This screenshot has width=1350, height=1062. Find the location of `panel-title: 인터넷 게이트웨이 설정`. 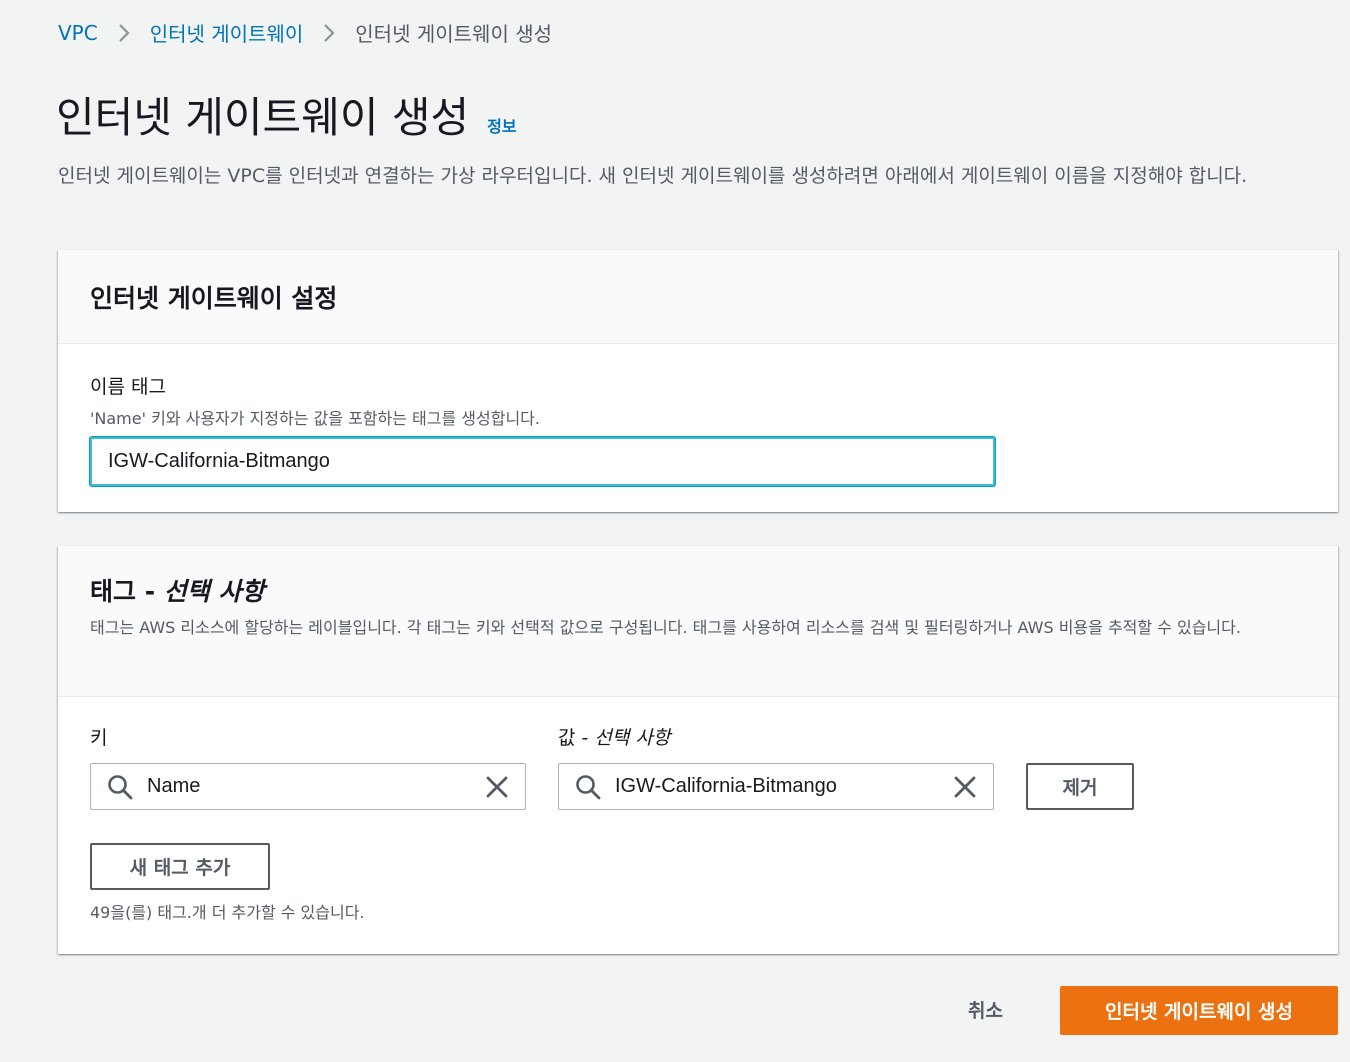

panel-title: 인터넷 게이트웨이 설정 is located at coordinates (214, 298).